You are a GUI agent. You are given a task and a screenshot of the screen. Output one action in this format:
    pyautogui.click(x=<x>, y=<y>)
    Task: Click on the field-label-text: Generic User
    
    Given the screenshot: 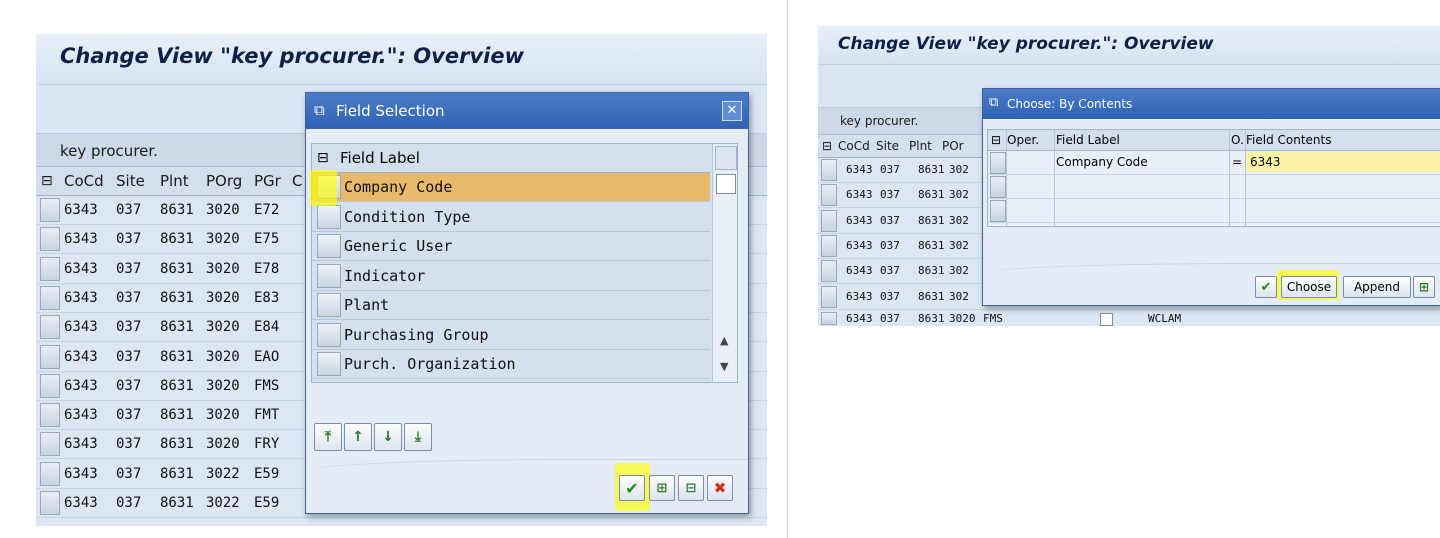 What is the action you would take?
    pyautogui.click(x=398, y=246)
    